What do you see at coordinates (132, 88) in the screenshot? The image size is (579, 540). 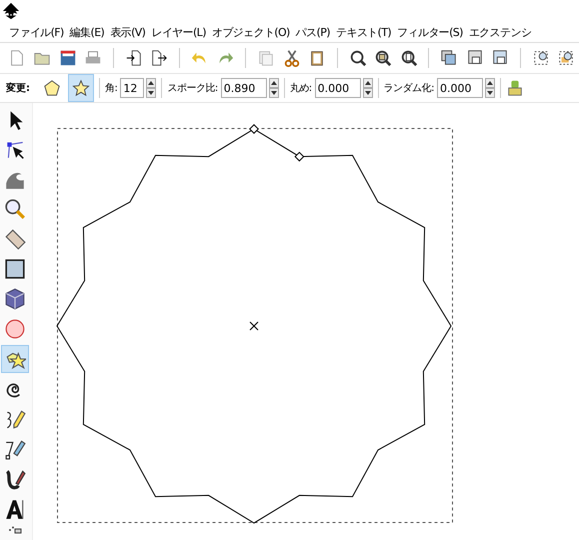 I see `number-field: 12` at bounding box center [132, 88].